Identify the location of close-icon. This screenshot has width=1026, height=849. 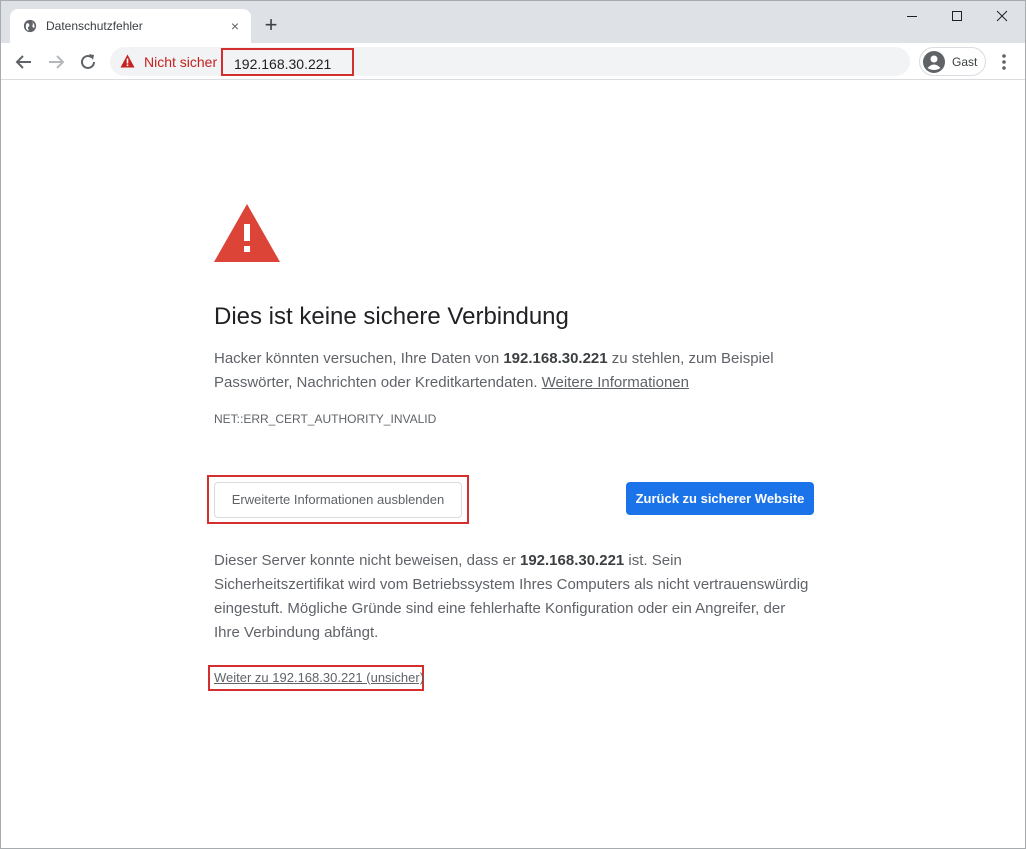
(1002, 16).